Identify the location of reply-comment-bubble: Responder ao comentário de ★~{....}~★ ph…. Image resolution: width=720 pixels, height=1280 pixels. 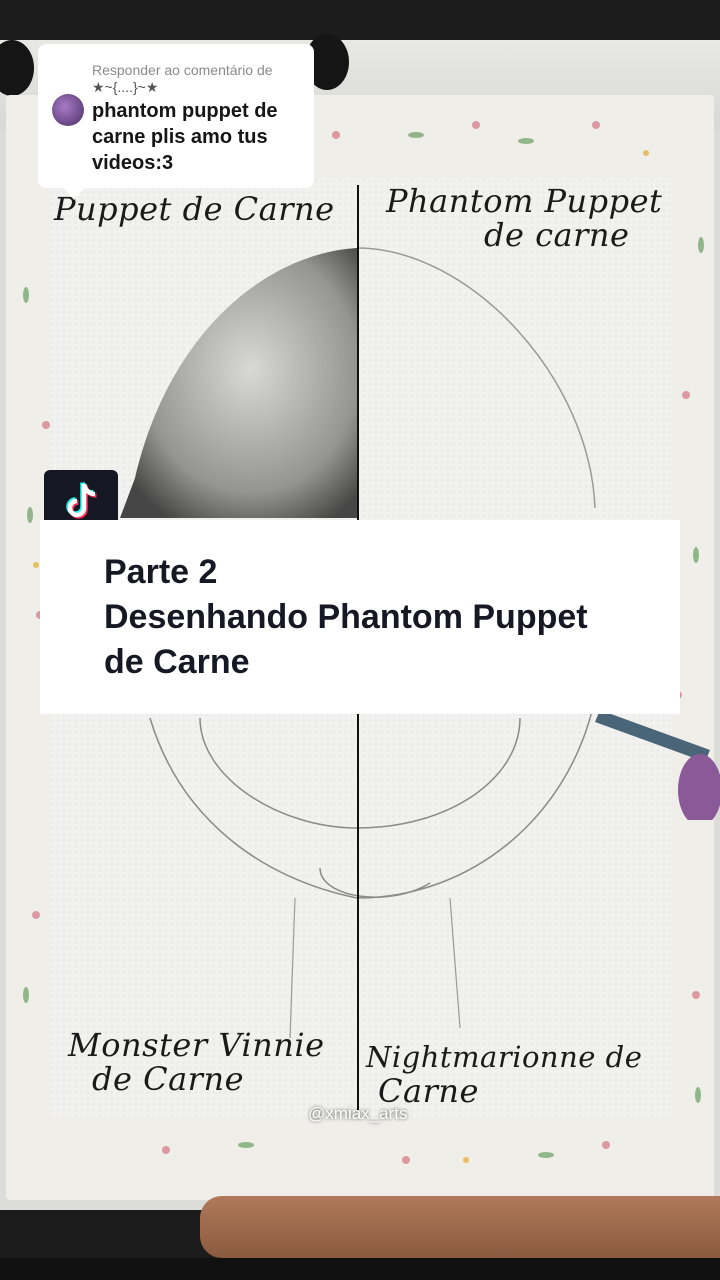
(176, 122).